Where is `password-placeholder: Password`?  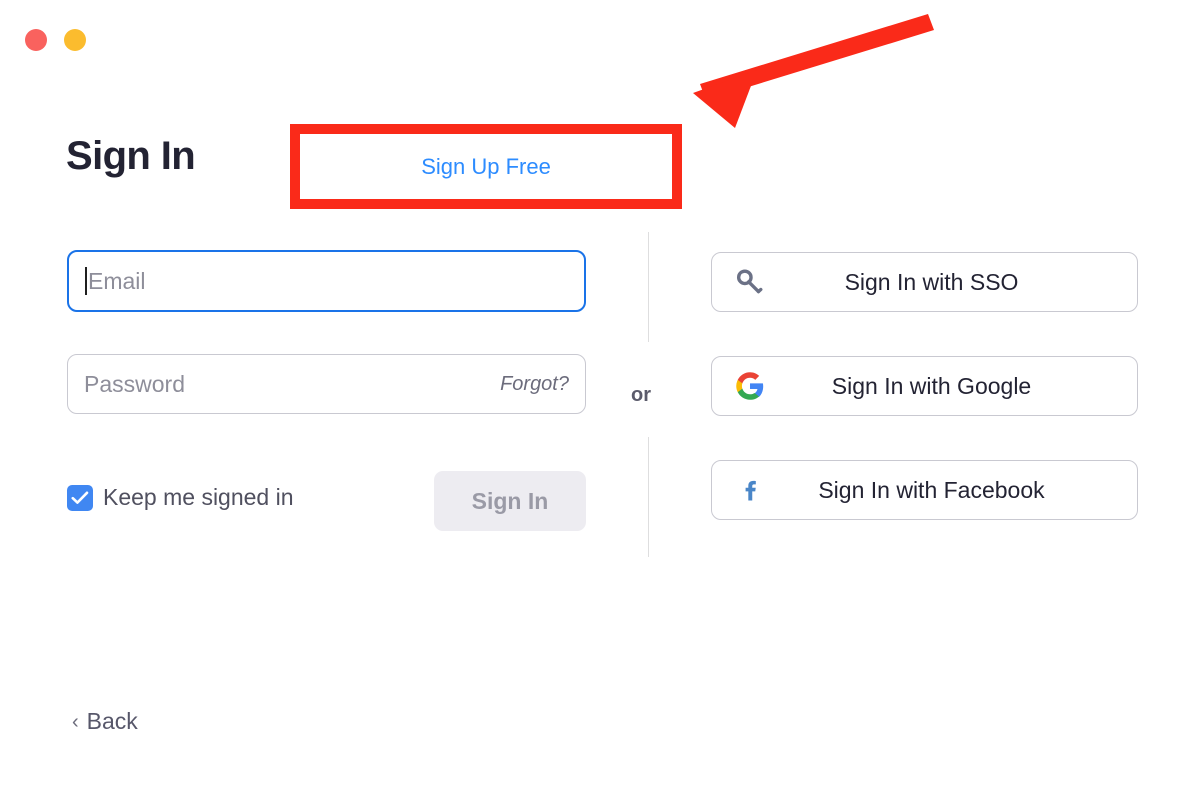 password-placeholder: Password is located at coordinates (134, 383).